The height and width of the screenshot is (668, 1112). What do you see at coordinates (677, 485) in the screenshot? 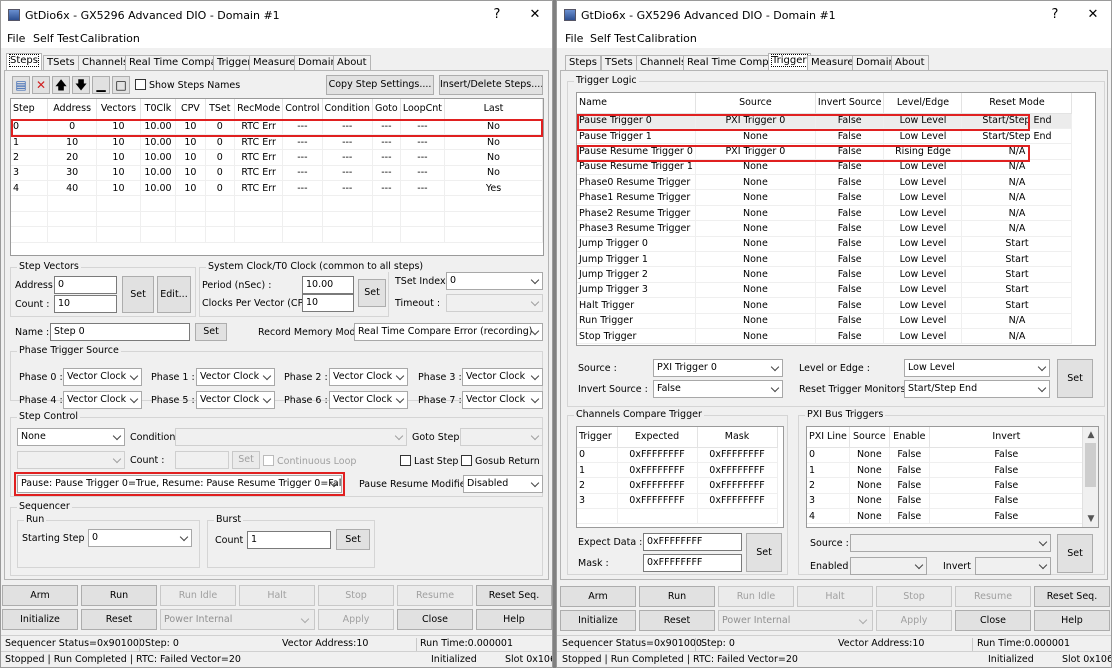
I see `table-row: 2 0xFFFFFFFF 0xFFFFFFFF` at bounding box center [677, 485].